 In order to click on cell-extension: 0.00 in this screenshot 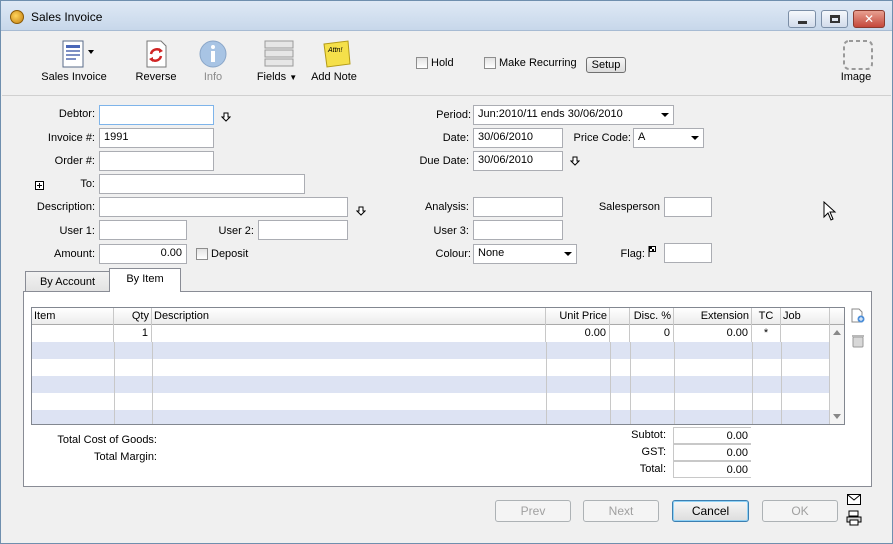, I will do `click(713, 333)`.